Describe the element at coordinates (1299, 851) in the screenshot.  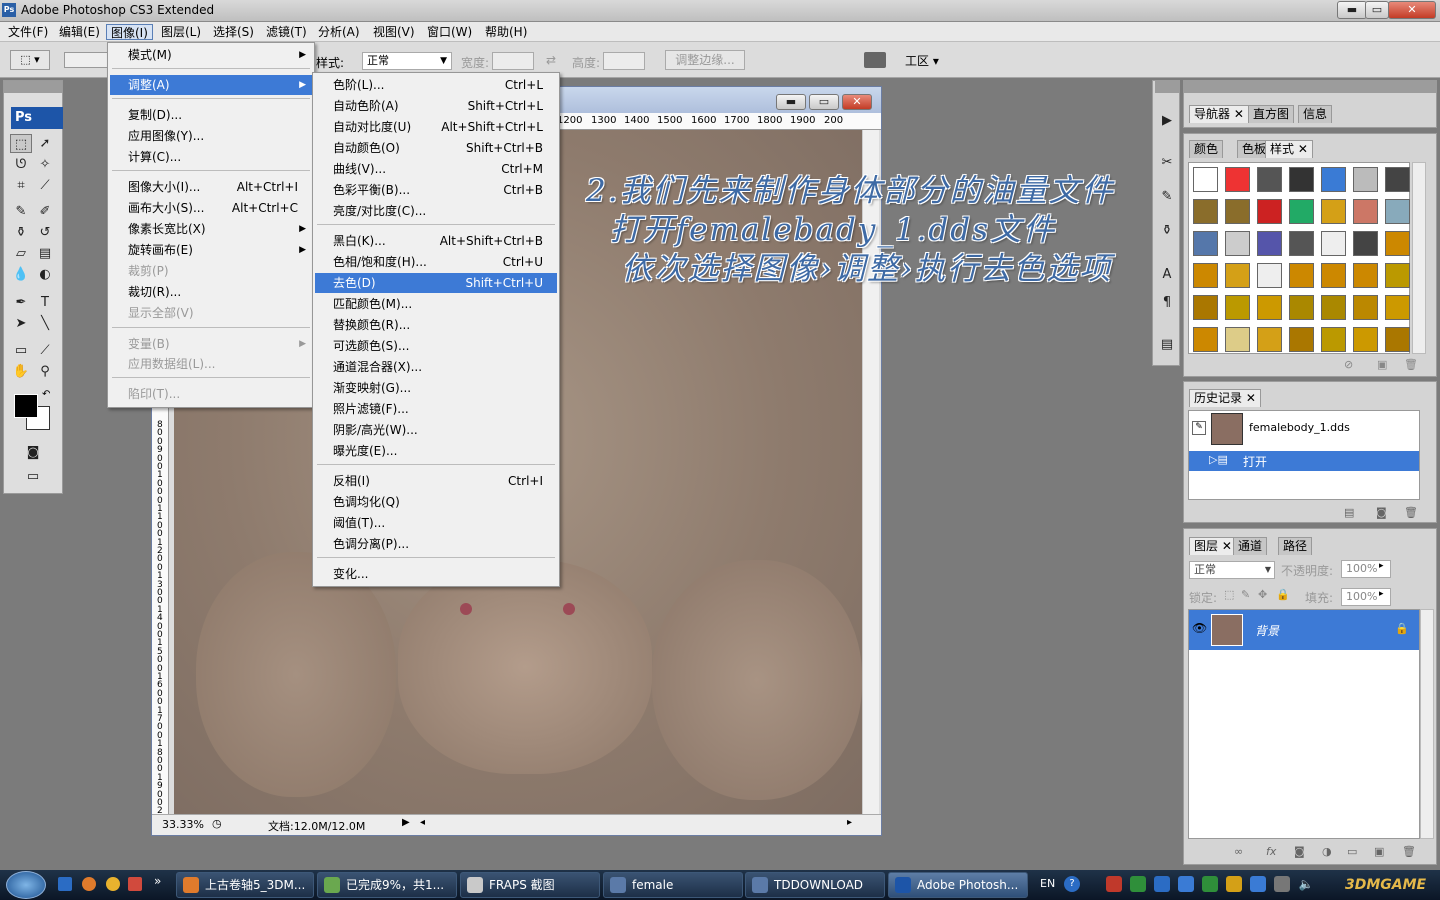
I see `layer-mask-icon: ◙` at that location.